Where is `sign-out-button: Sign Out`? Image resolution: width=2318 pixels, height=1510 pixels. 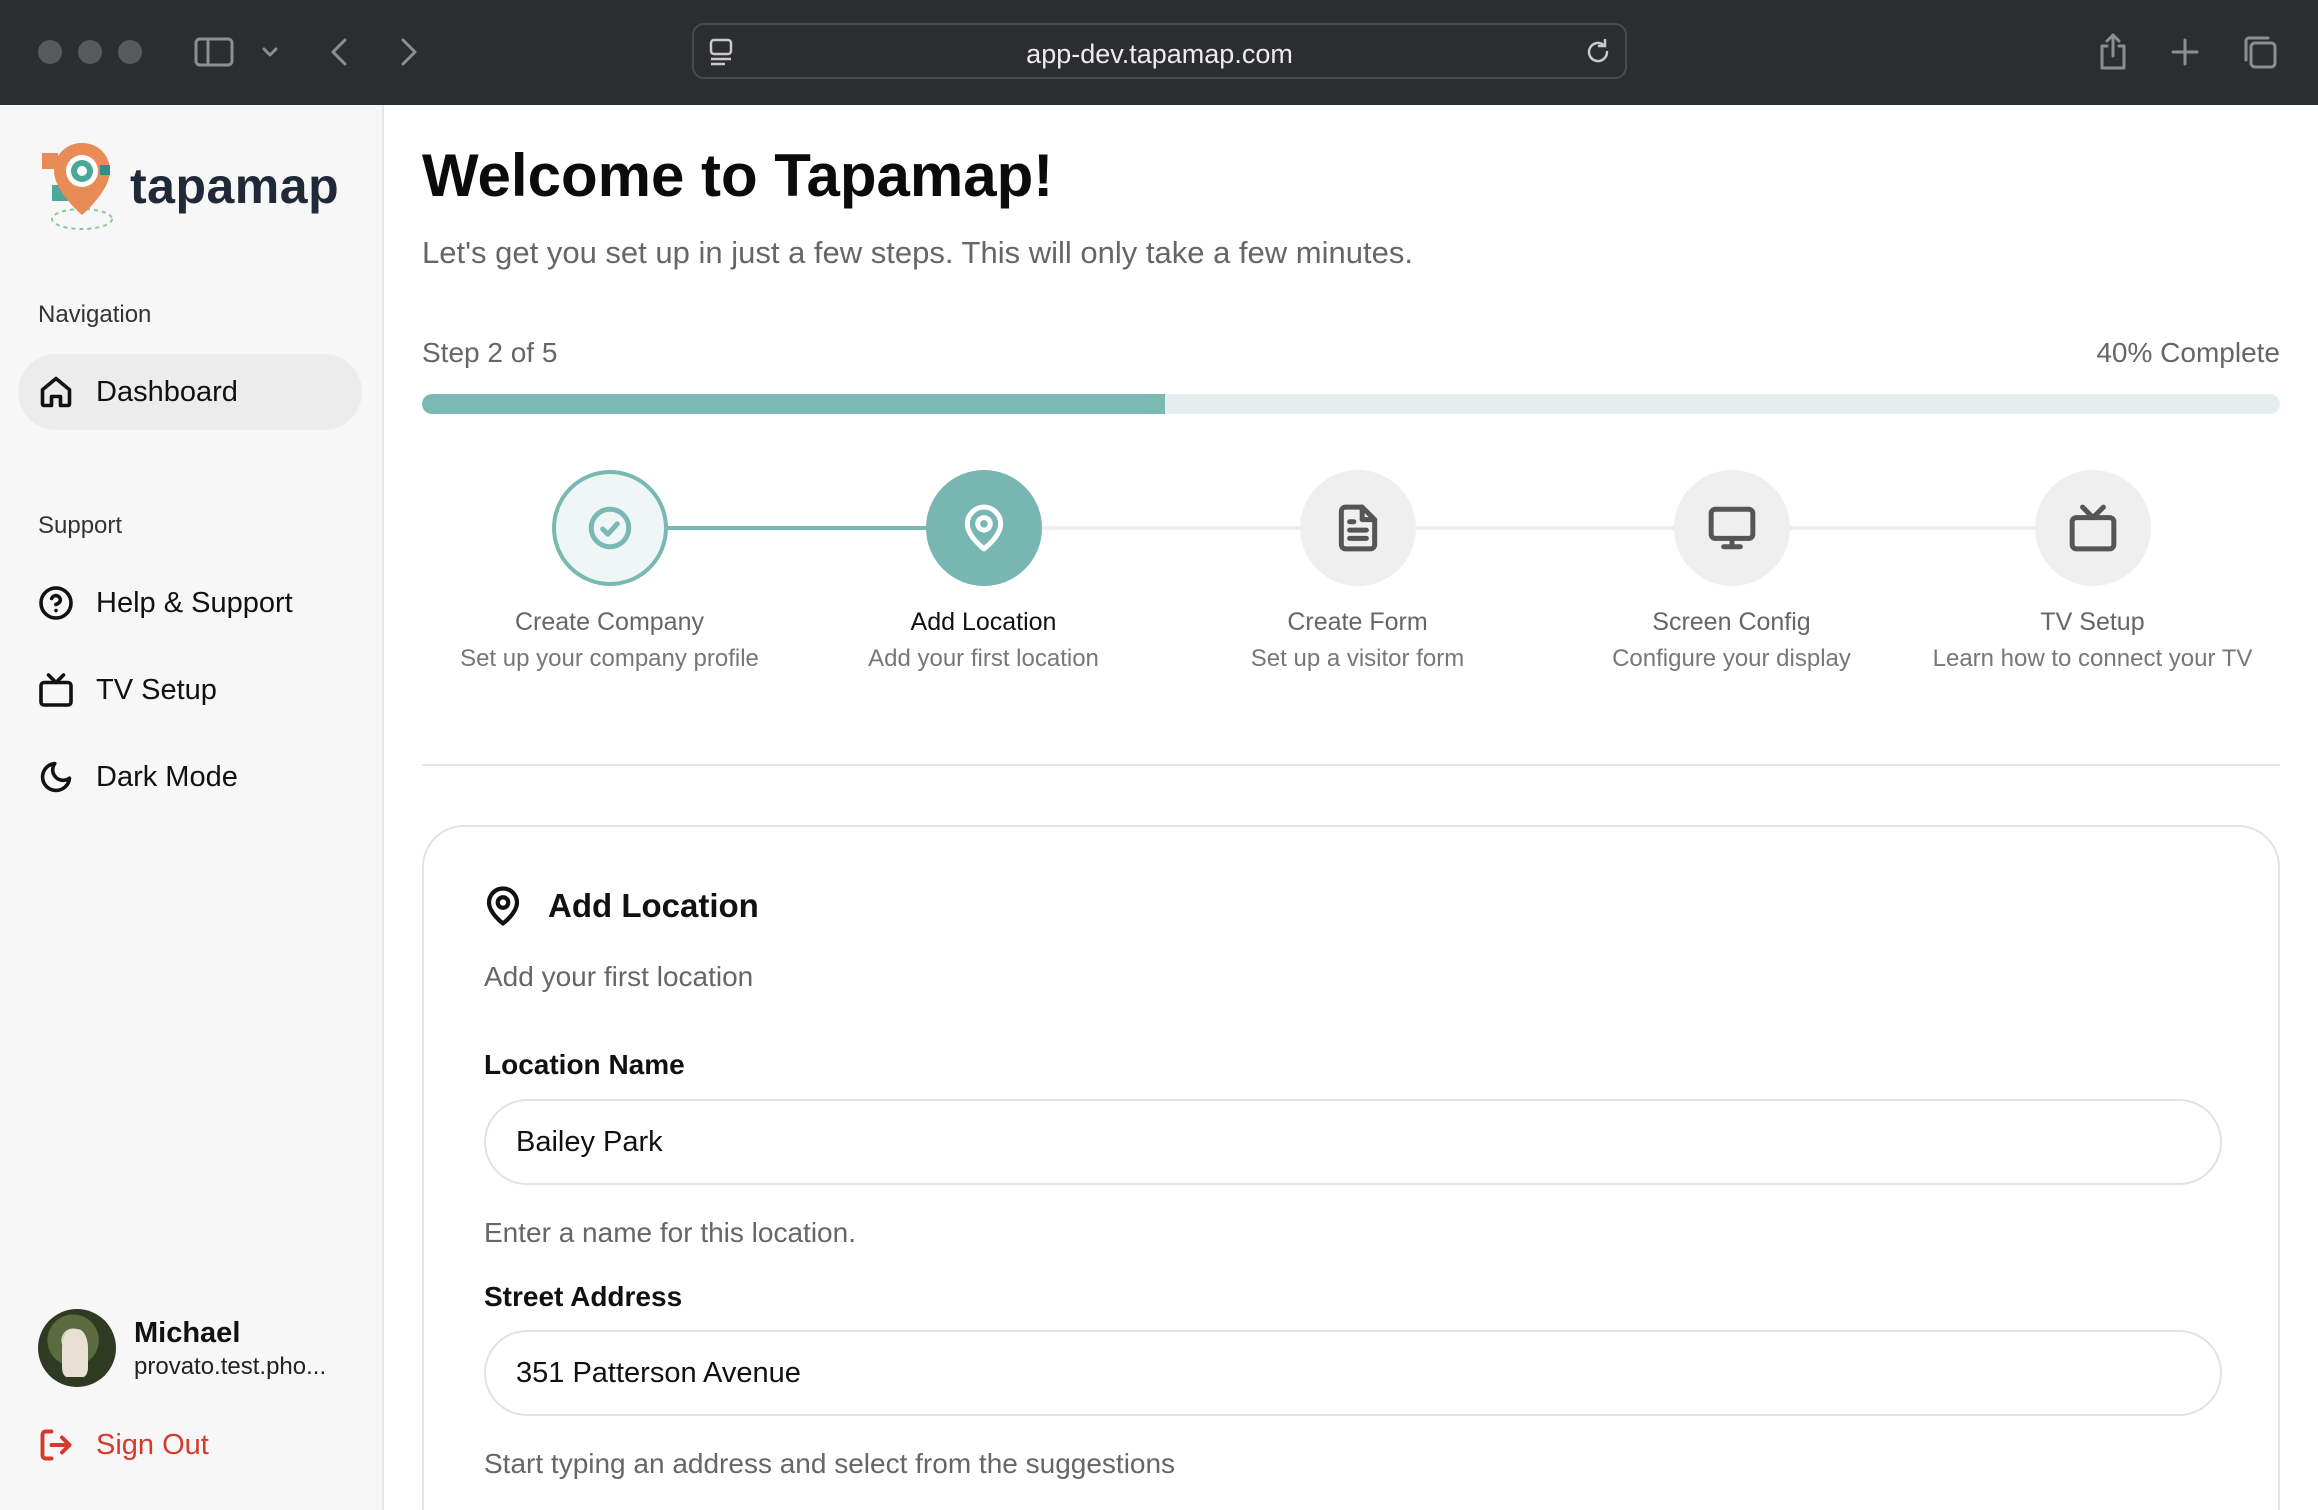
sign-out-button: Sign Out is located at coordinates (123, 1445).